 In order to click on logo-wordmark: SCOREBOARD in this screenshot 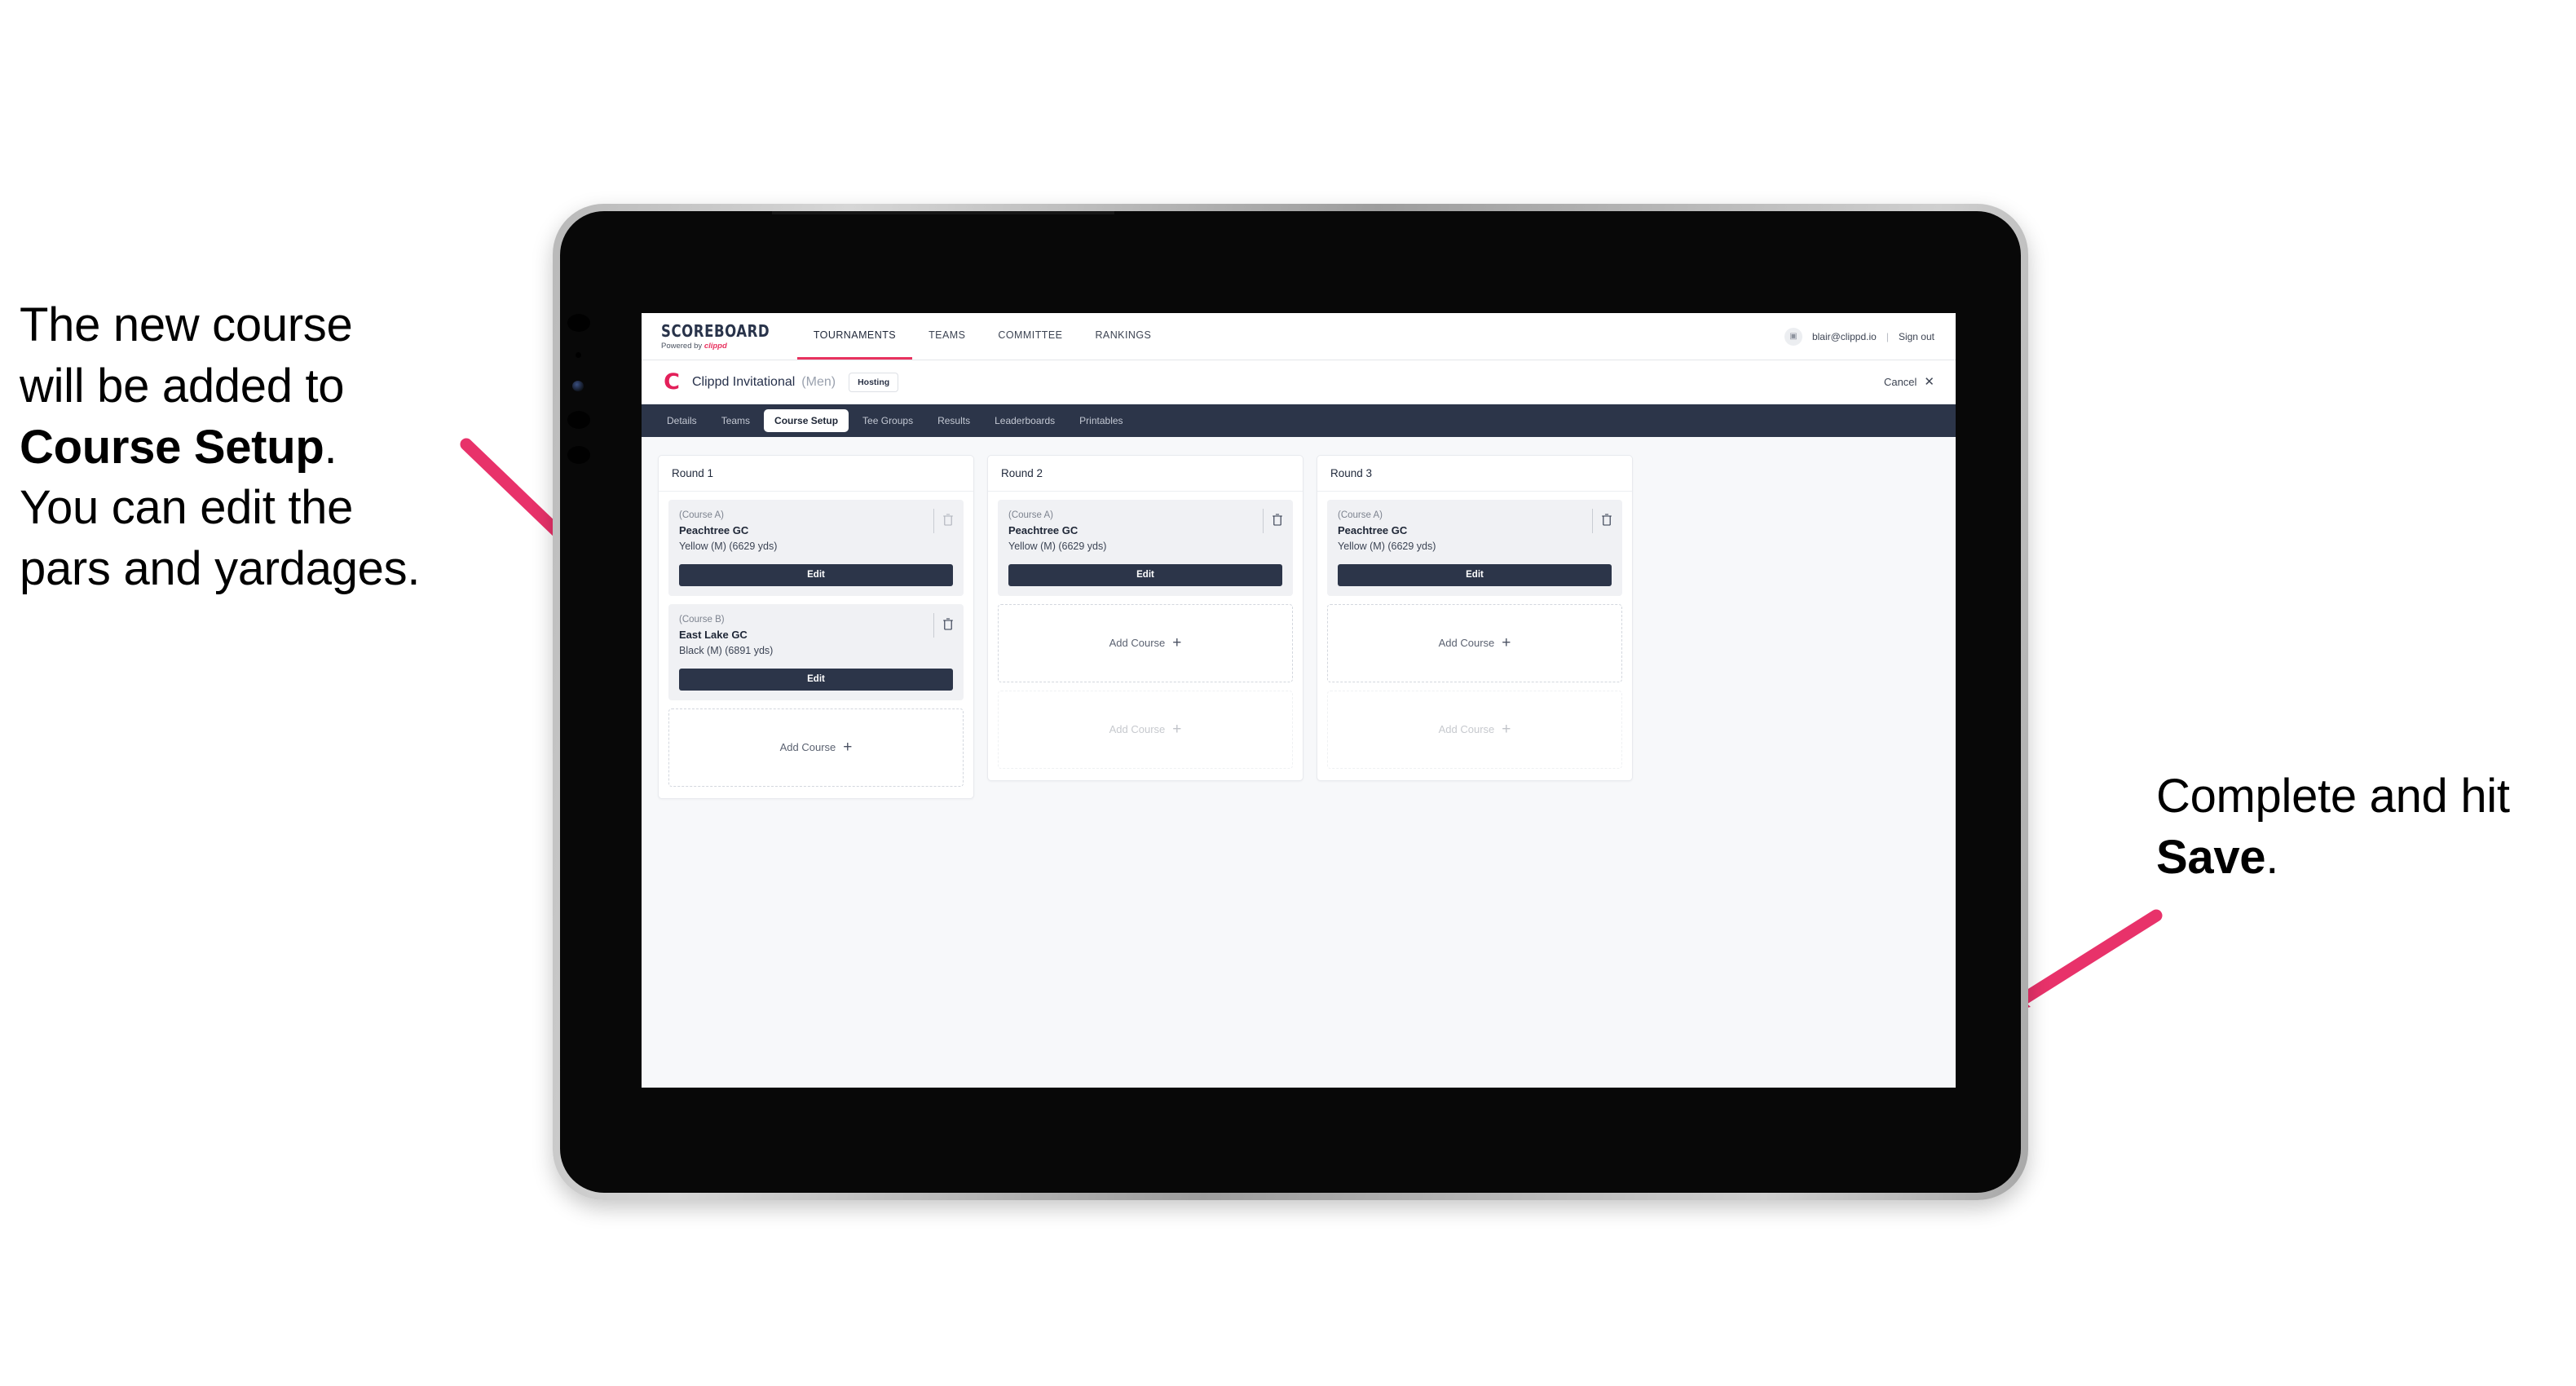, I will do `click(715, 330)`.